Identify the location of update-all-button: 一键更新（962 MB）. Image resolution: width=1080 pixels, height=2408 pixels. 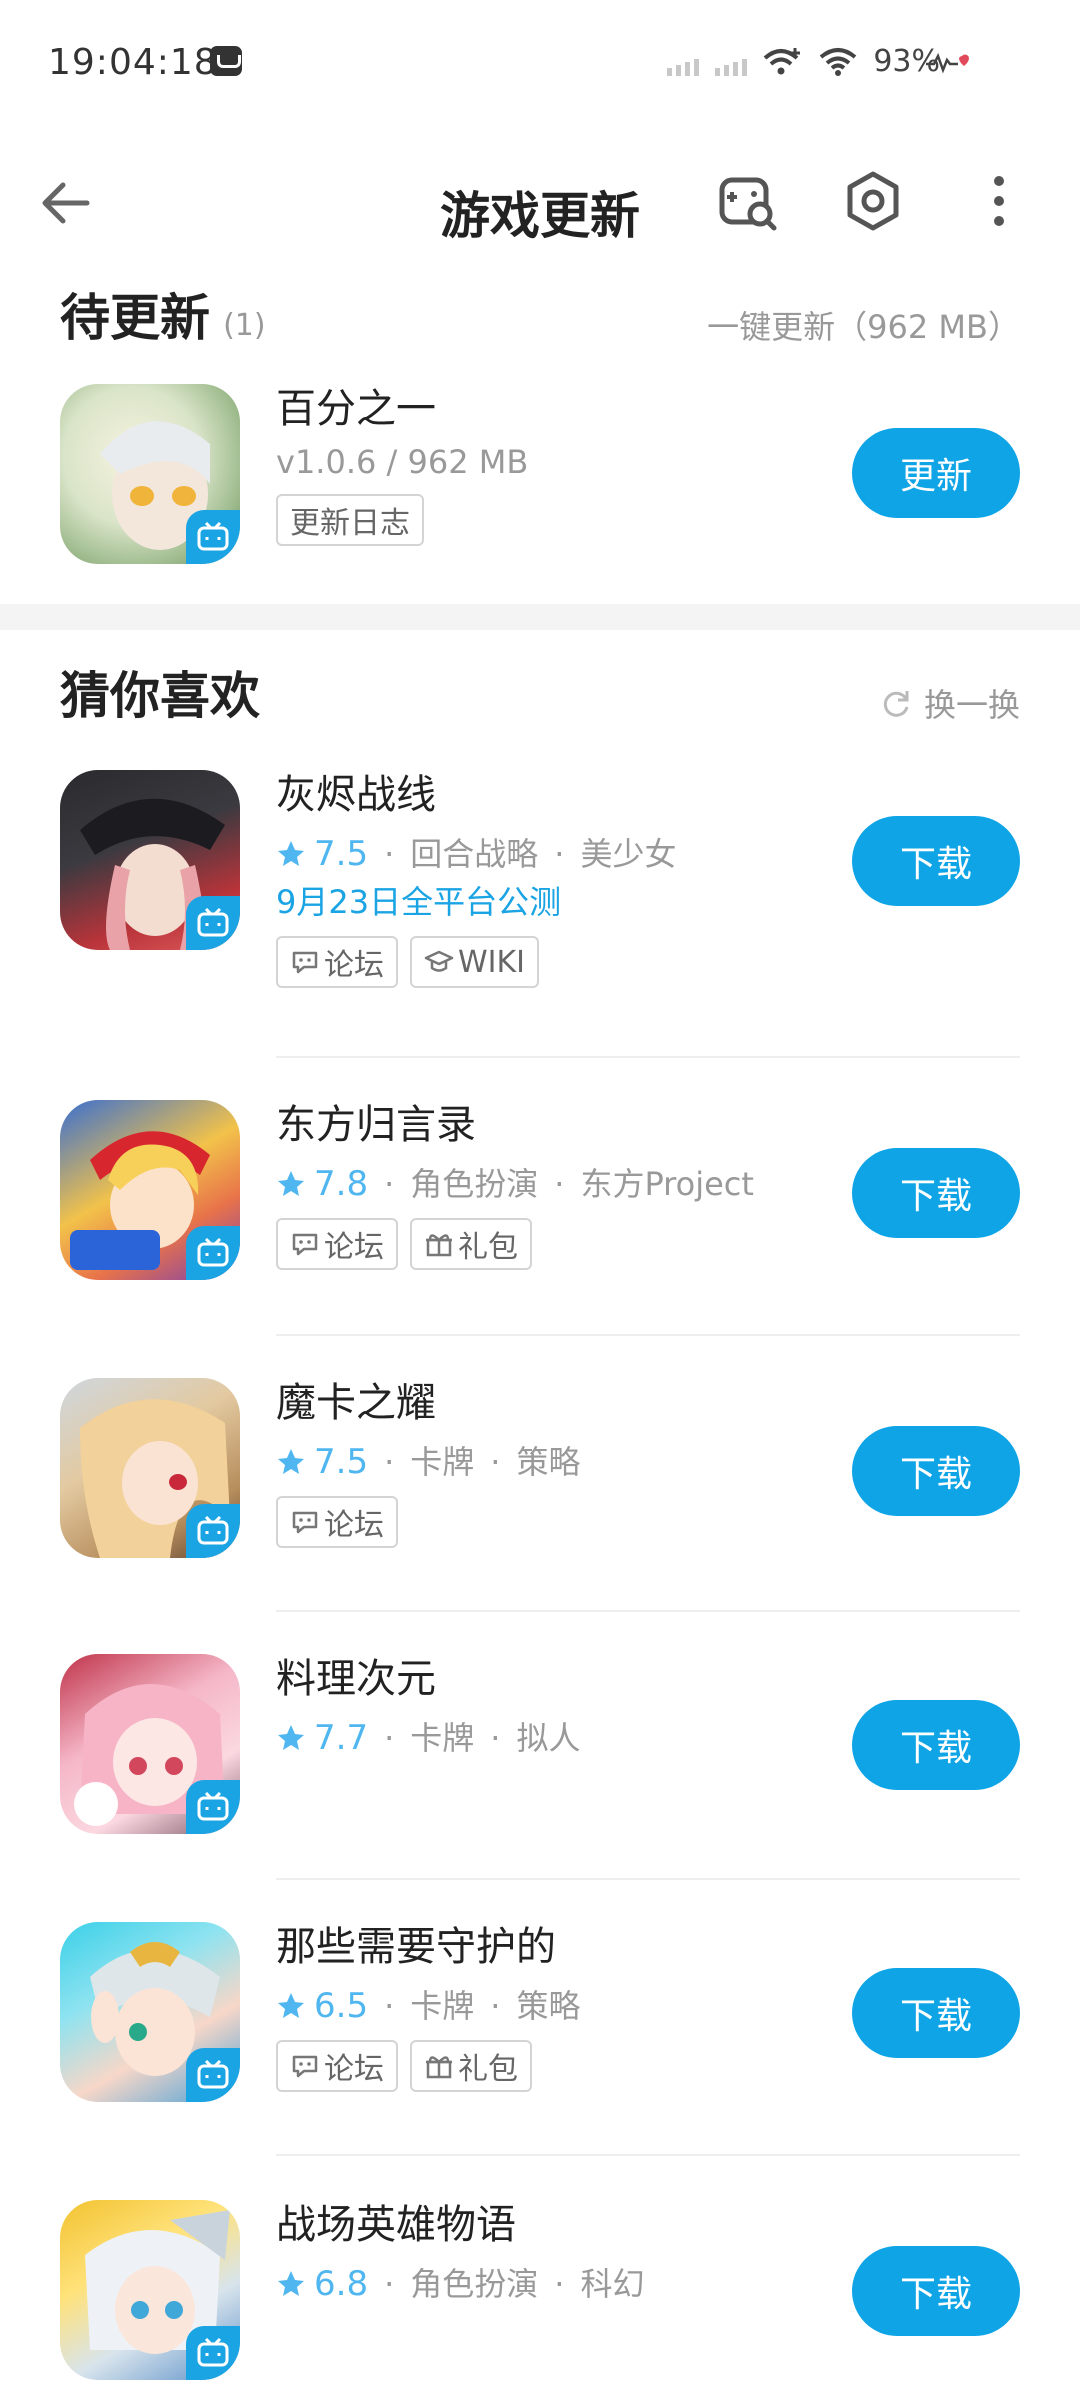
(863, 325).